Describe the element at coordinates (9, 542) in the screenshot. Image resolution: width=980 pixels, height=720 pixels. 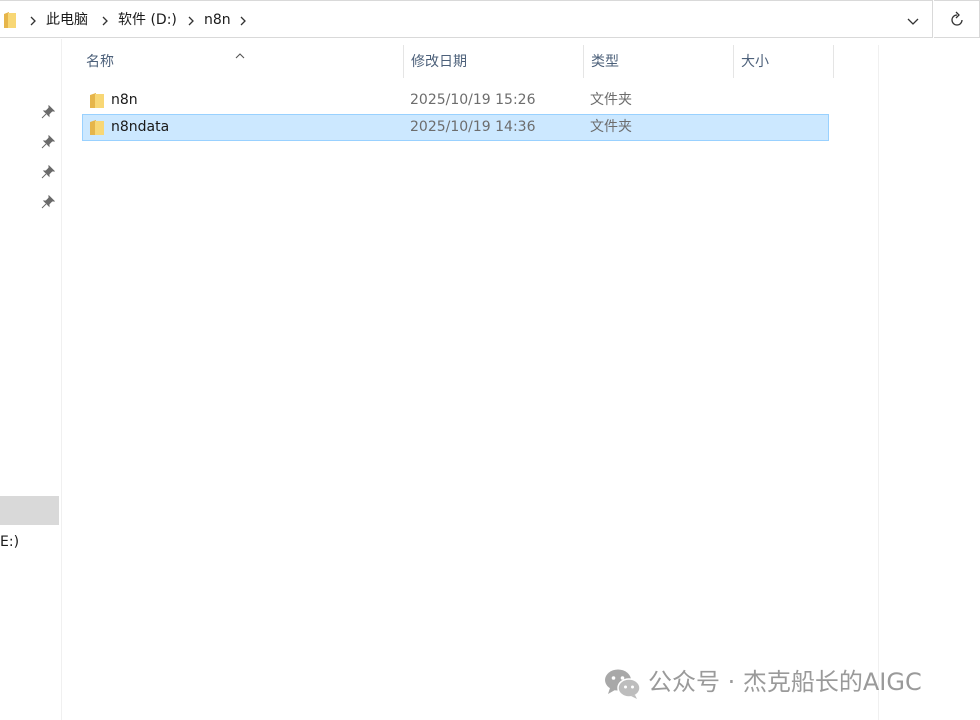
I see `nav-item-drive-e: E:)` at that location.